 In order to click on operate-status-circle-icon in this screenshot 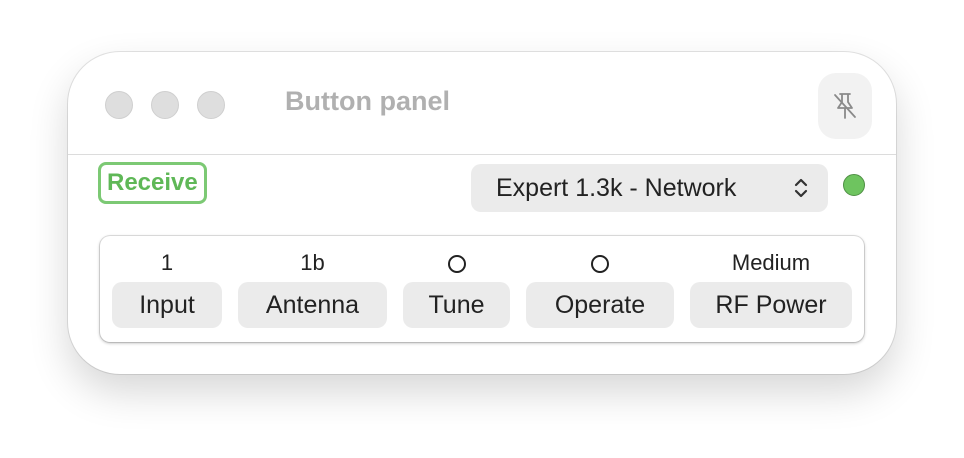, I will do `click(600, 264)`.